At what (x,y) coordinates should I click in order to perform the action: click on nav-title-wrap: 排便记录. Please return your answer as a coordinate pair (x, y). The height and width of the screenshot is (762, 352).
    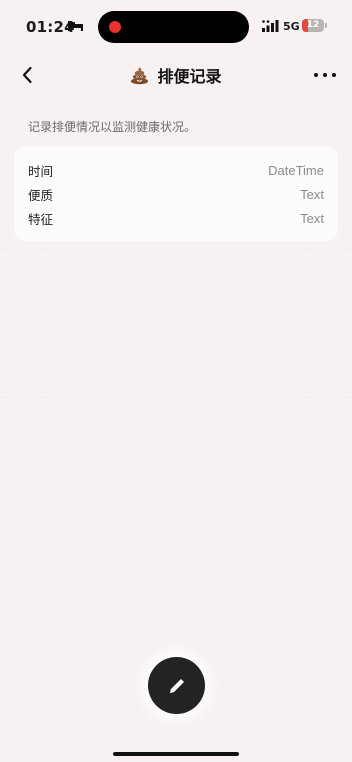
    Looking at the image, I should click on (176, 75).